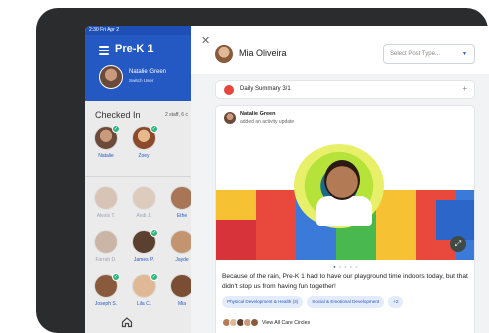 The width and height of the screenshot is (489, 333). I want to click on staff-name: Zoey, so click(144, 156).